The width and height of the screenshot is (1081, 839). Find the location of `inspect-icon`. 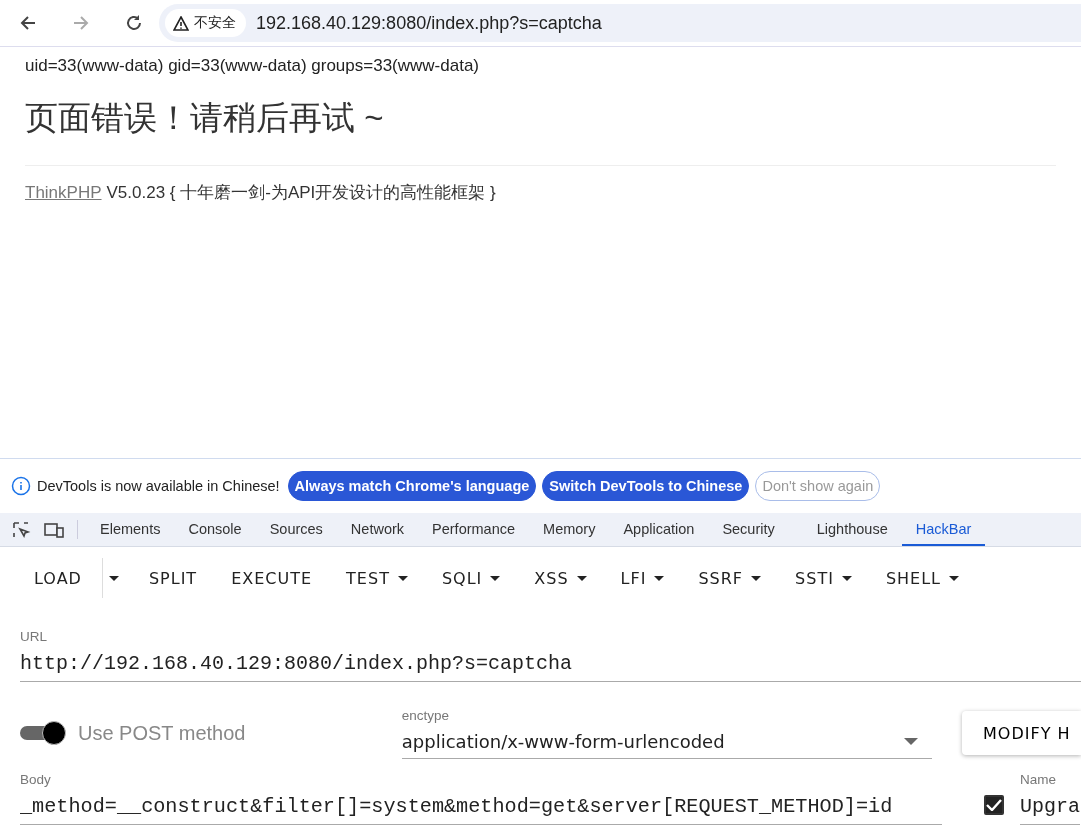

inspect-icon is located at coordinates (21, 529).